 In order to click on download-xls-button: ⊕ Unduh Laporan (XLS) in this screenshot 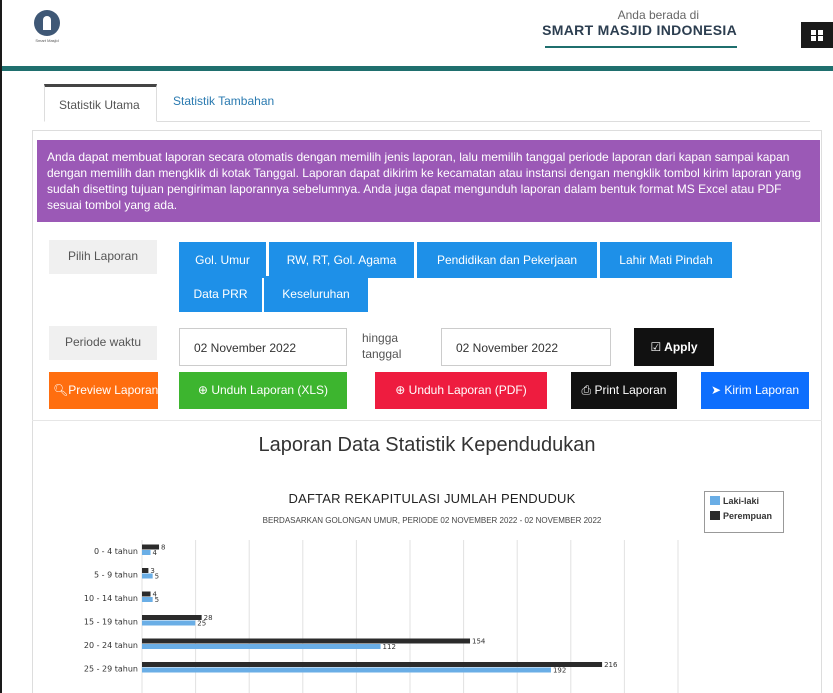, I will do `click(263, 390)`.